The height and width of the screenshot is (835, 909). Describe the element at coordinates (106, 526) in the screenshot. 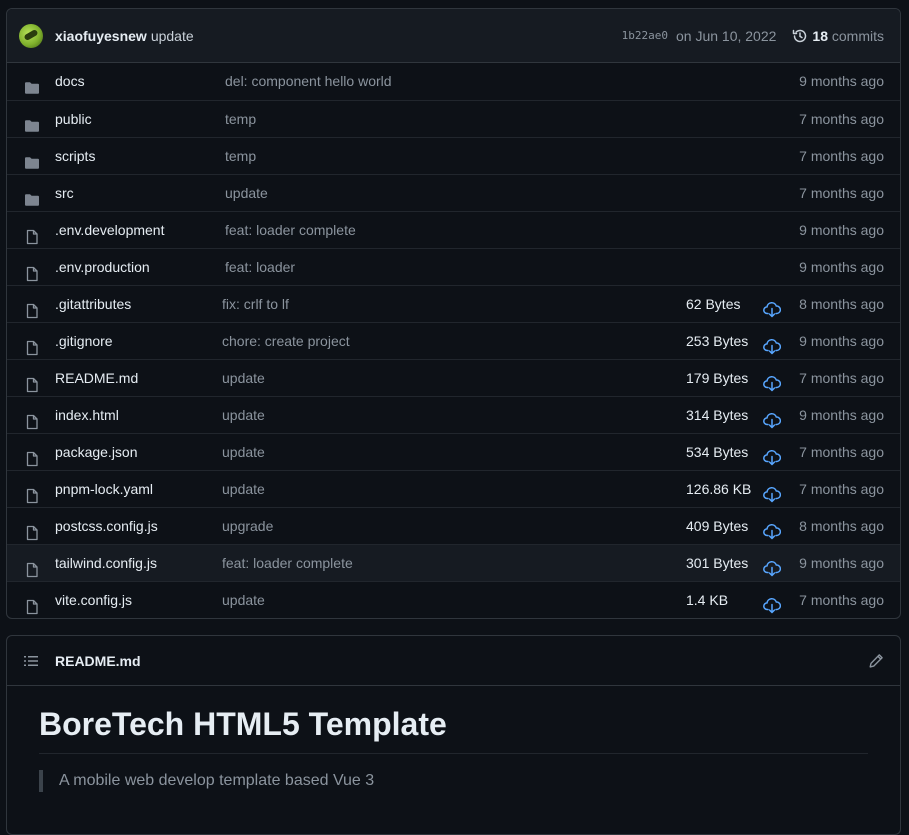

I see `file-name-link: postcss.config.js` at that location.